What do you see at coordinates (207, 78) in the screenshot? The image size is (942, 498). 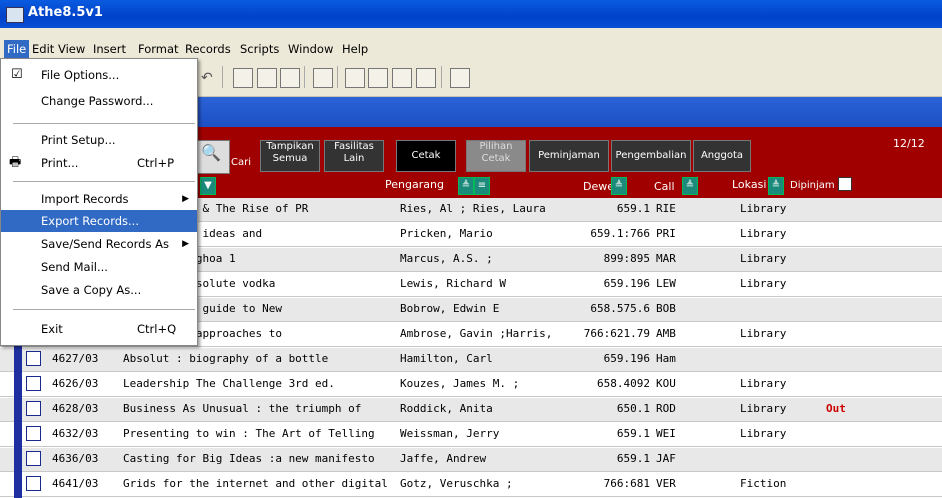 I see `undo-icon: ↶` at bounding box center [207, 78].